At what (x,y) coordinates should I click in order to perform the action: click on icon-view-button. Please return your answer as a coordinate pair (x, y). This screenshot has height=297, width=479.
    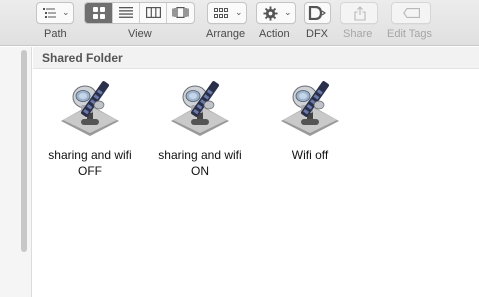
    Looking at the image, I should click on (99, 13).